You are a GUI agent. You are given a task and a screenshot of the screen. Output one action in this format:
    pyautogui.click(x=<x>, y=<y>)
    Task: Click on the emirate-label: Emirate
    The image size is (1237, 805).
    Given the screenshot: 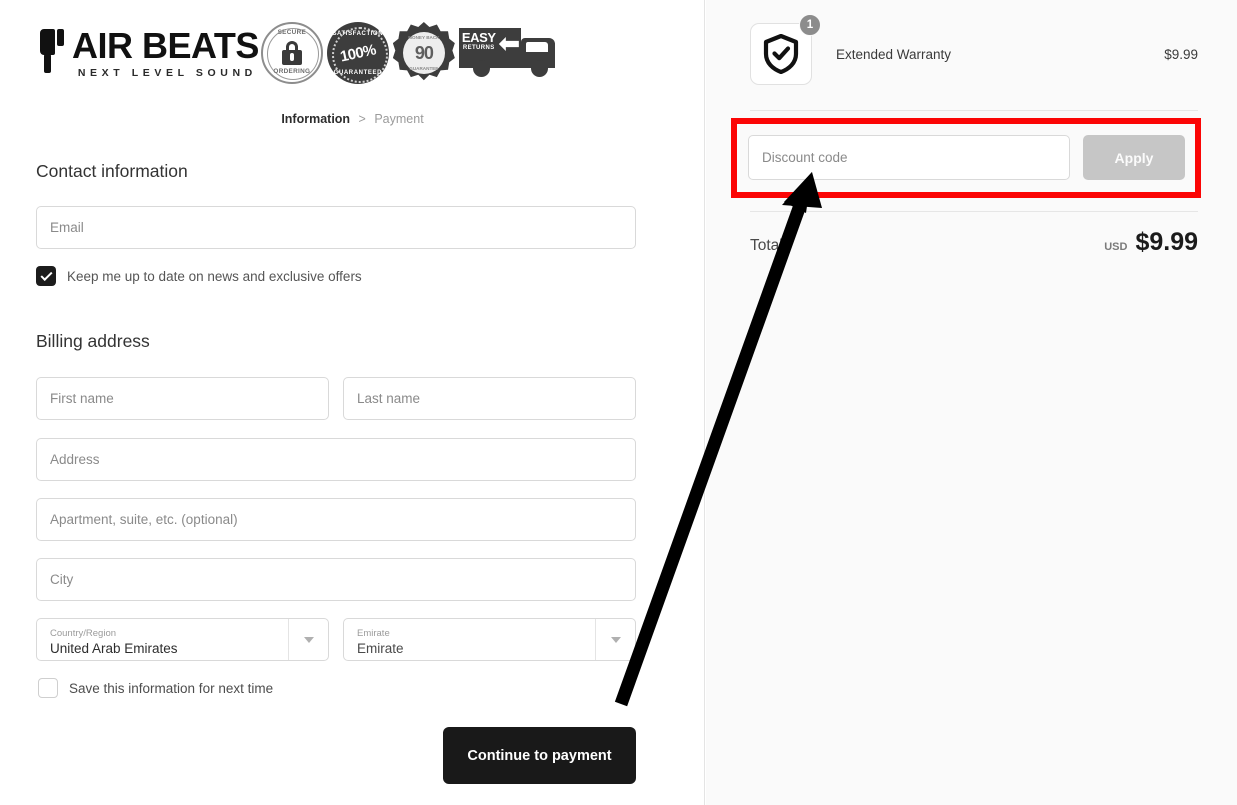 What is the action you would take?
    pyautogui.click(x=373, y=633)
    